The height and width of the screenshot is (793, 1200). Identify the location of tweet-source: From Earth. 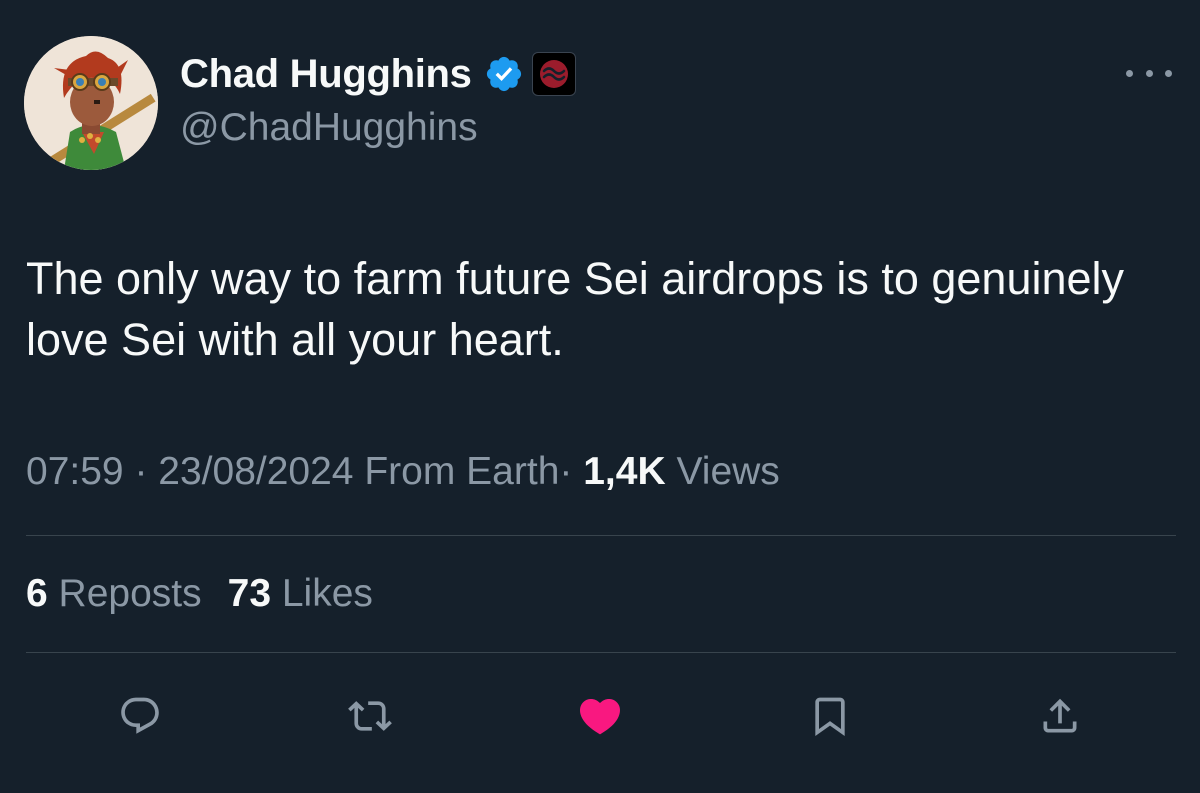
(462, 471).